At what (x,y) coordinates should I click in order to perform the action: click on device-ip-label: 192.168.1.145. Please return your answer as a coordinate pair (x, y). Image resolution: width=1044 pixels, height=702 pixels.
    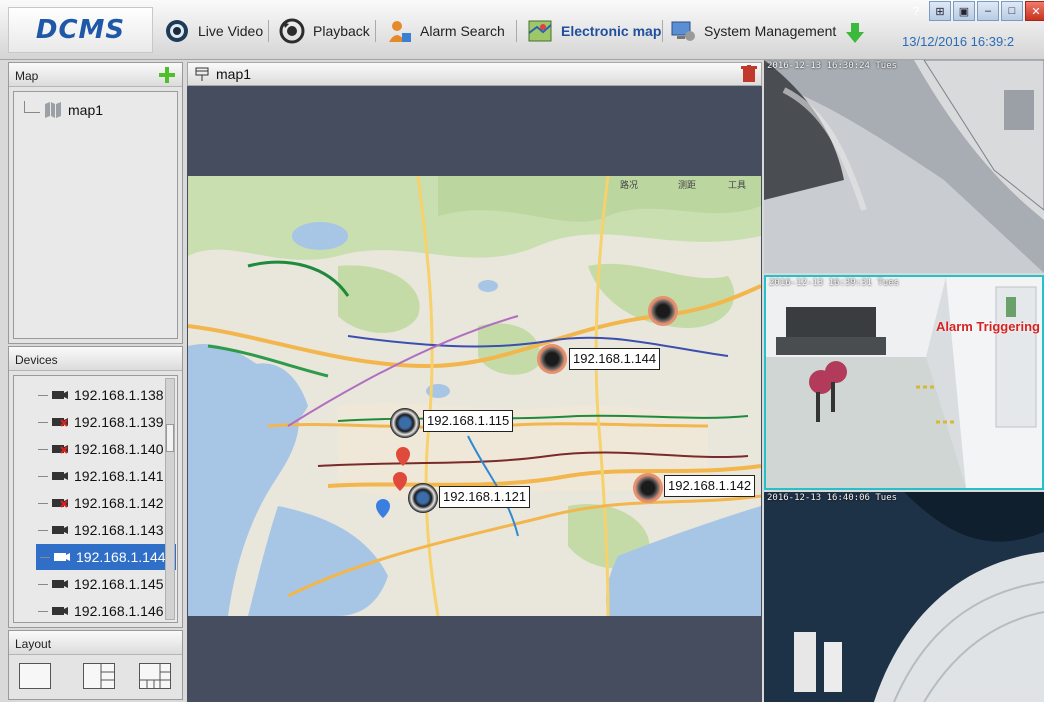
    Looking at the image, I should click on (119, 584).